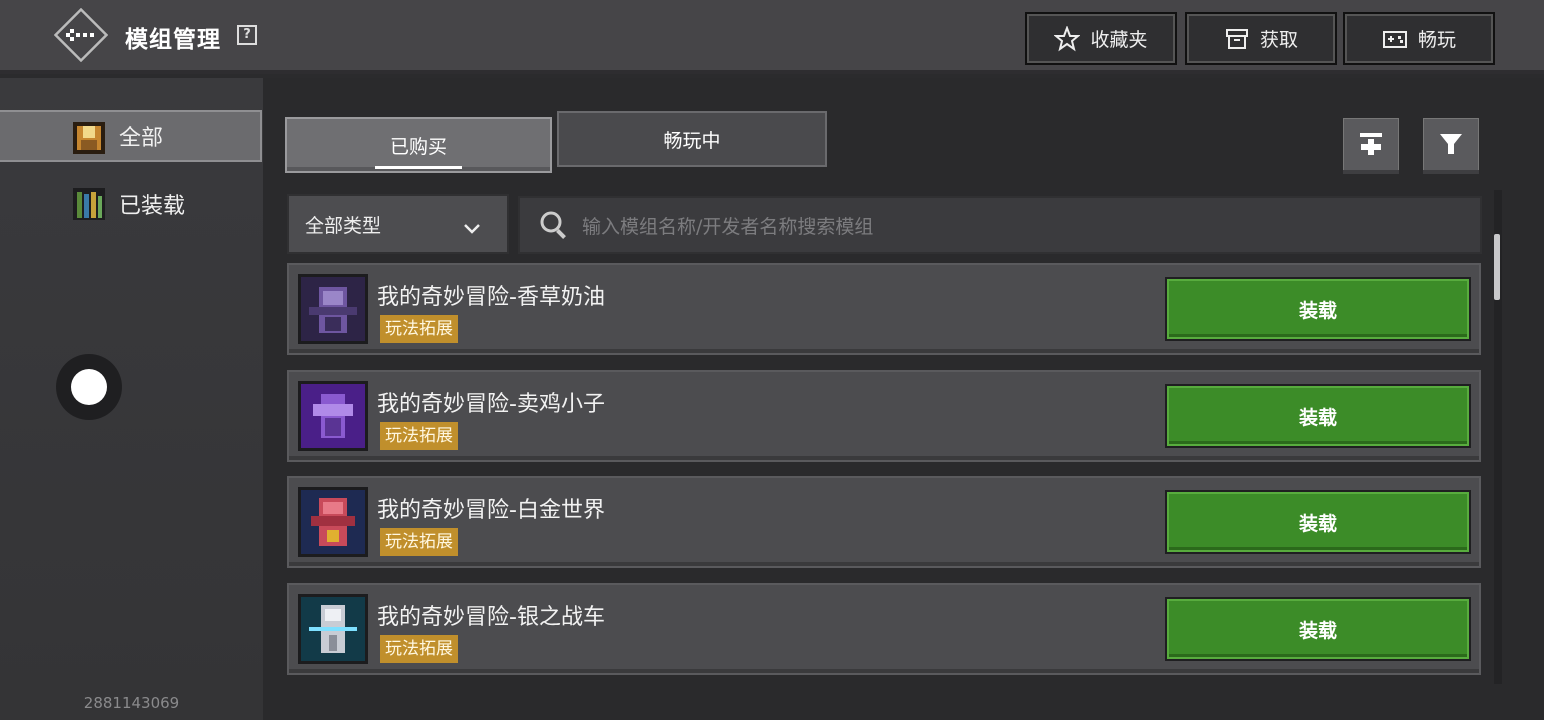 The image size is (1544, 720). What do you see at coordinates (131, 703) in the screenshot?
I see `user-id: 2881143069` at bounding box center [131, 703].